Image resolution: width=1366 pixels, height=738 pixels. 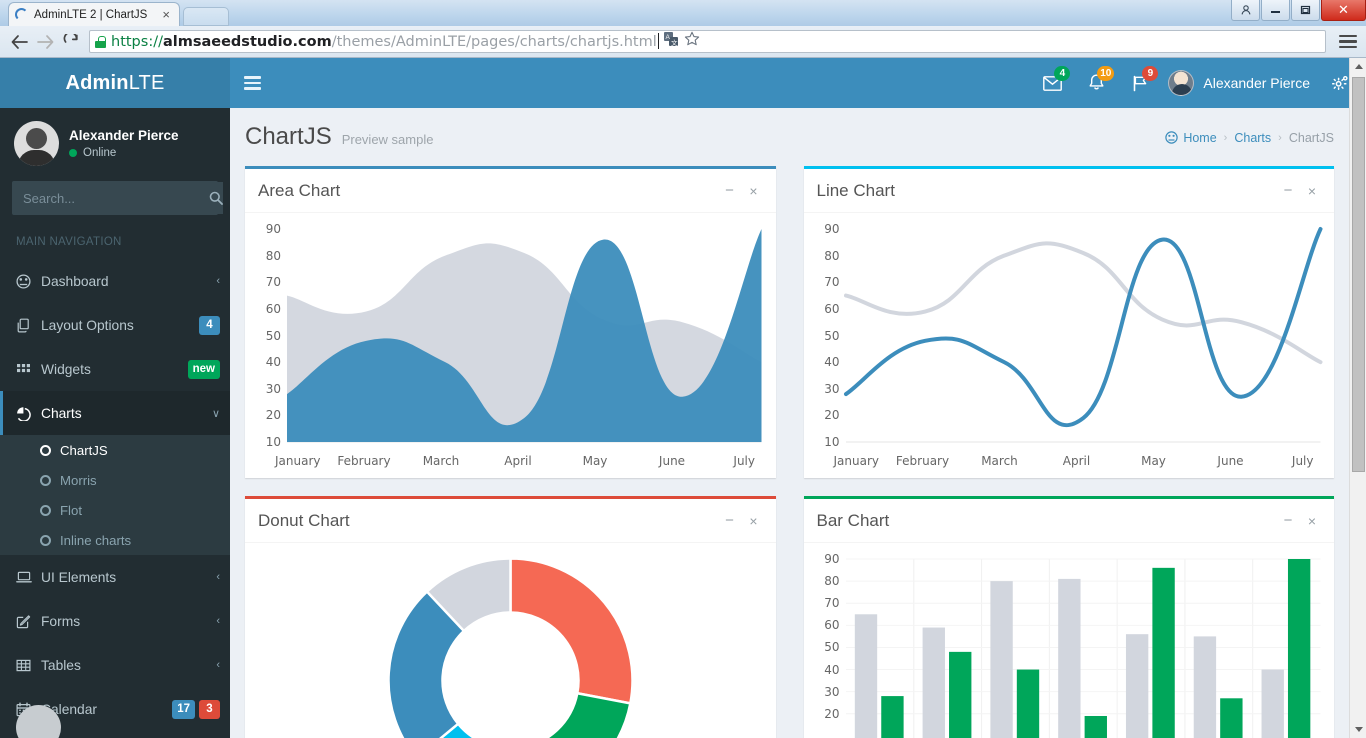 I want to click on sidebar-item-label: Charts, so click(x=61, y=413).